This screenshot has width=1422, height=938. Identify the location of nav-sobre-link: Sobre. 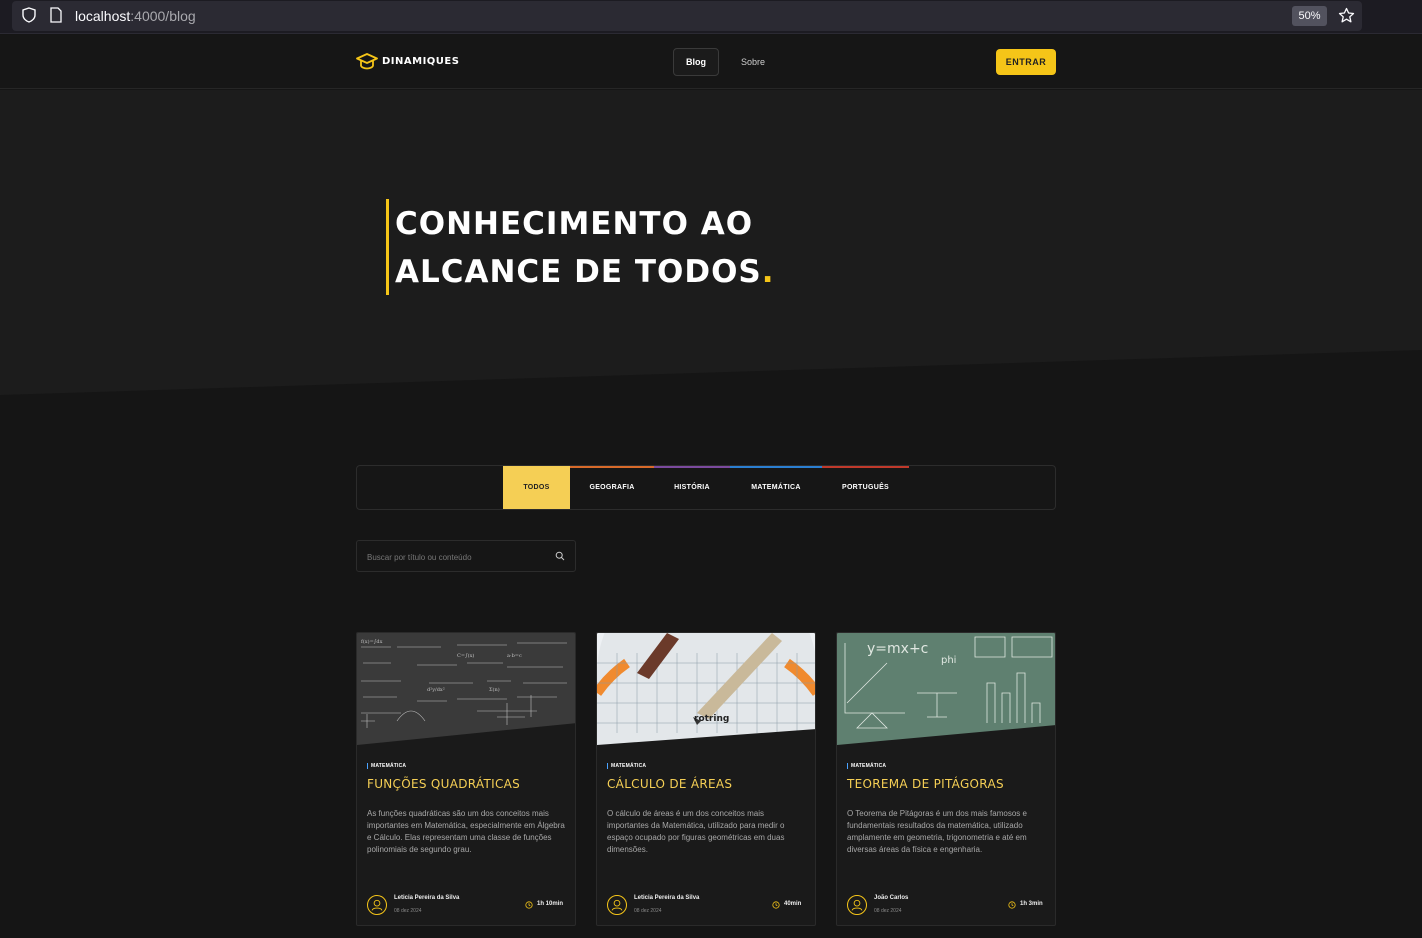
(753, 62).